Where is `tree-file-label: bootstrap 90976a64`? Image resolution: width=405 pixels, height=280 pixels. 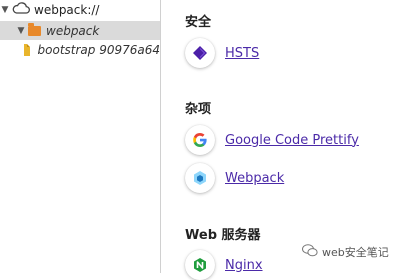
tree-file-label: bootstrap 90976a64 is located at coordinates (98, 49).